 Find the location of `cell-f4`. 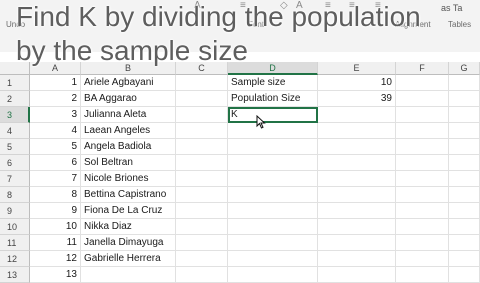

cell-f4 is located at coordinates (422, 131).